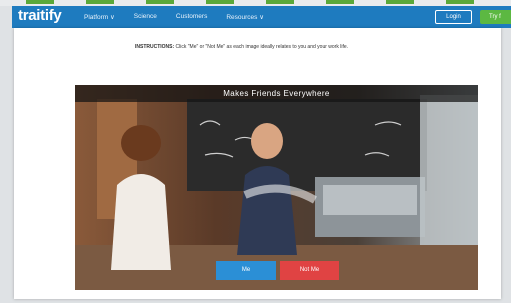 This screenshot has width=511, height=303. Describe the element at coordinates (245, 17) in the screenshot. I see `nav-resources: Resources ∨` at that location.